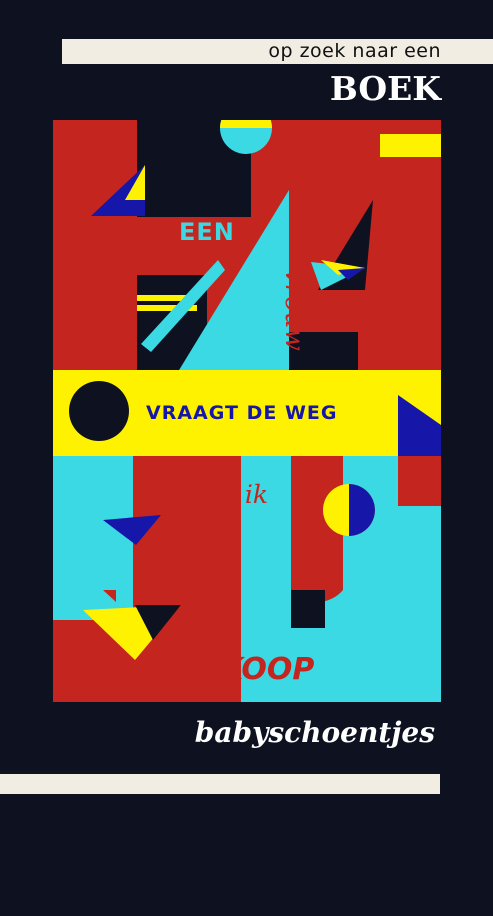 The image size is (493, 916). Describe the element at coordinates (293, 310) in the screenshot. I see `word-vrouw: vrouw` at that location.